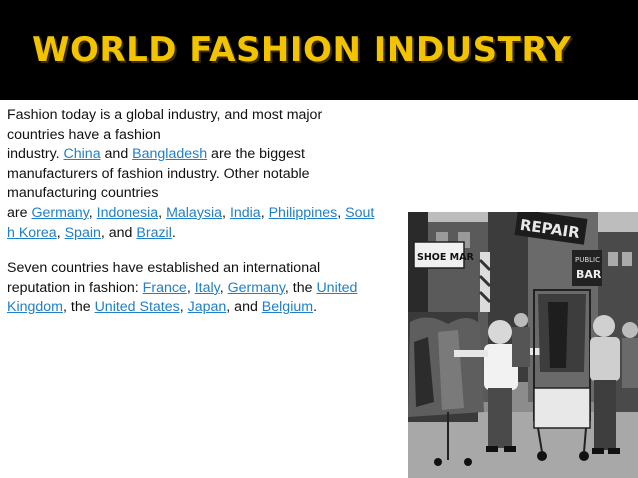 This screenshot has width=638, height=478. I want to click on link-united-kingdom: United, so click(336, 288).